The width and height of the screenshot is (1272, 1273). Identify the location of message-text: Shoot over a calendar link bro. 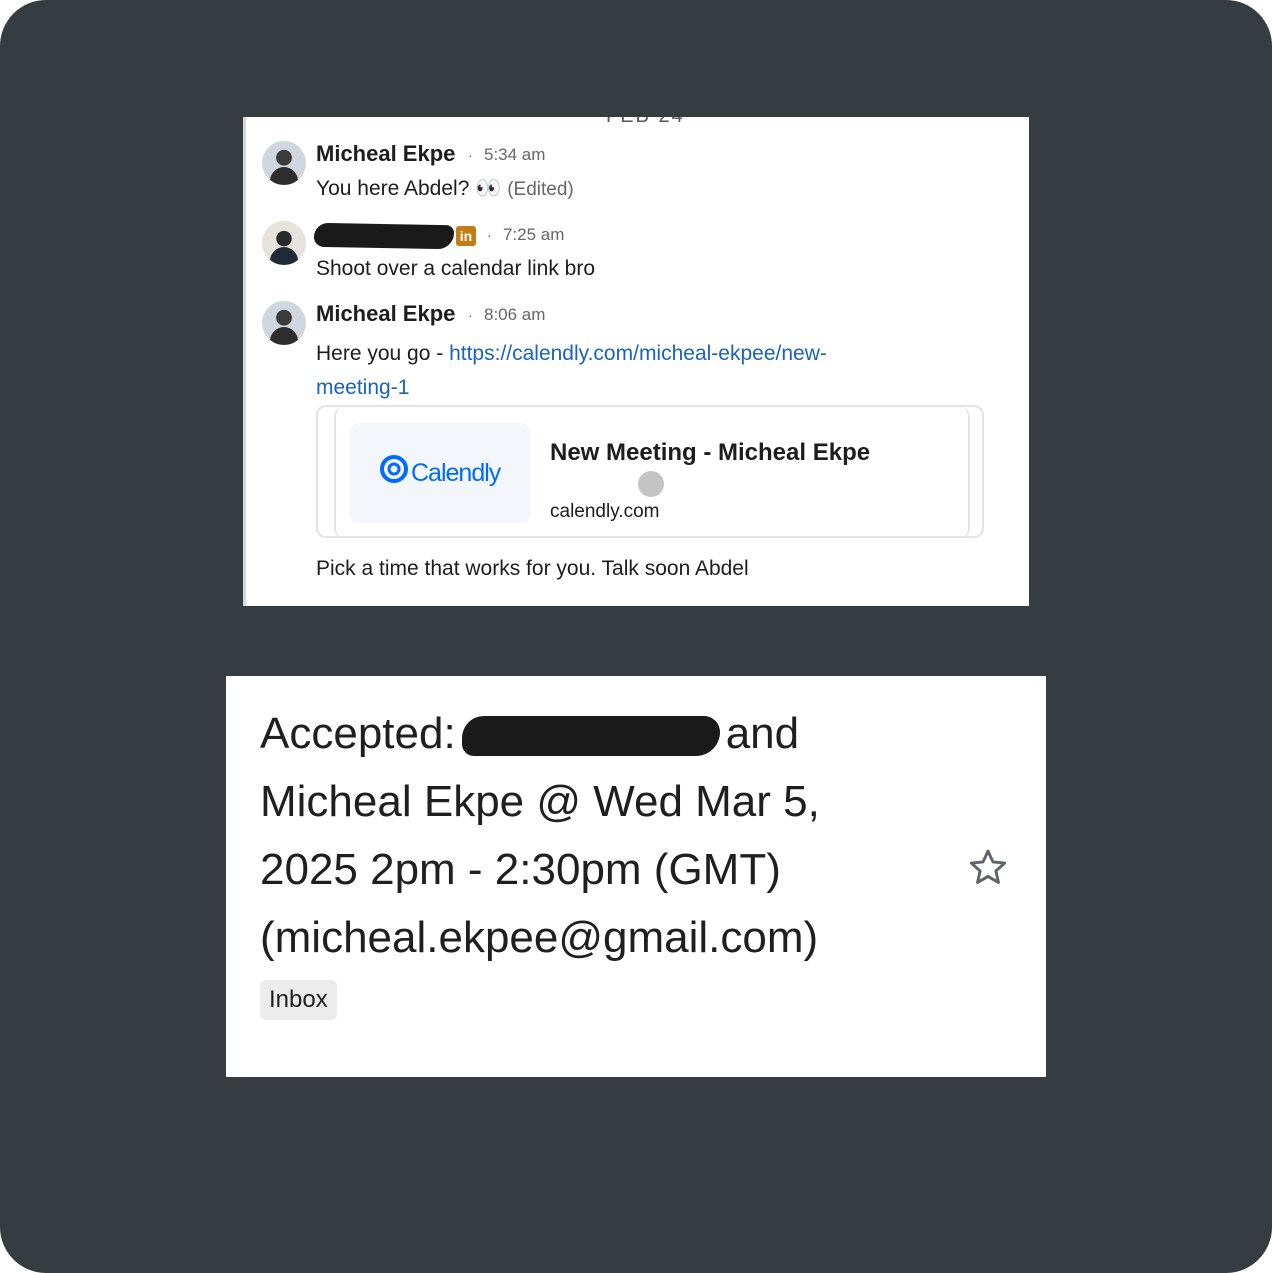
(455, 268).